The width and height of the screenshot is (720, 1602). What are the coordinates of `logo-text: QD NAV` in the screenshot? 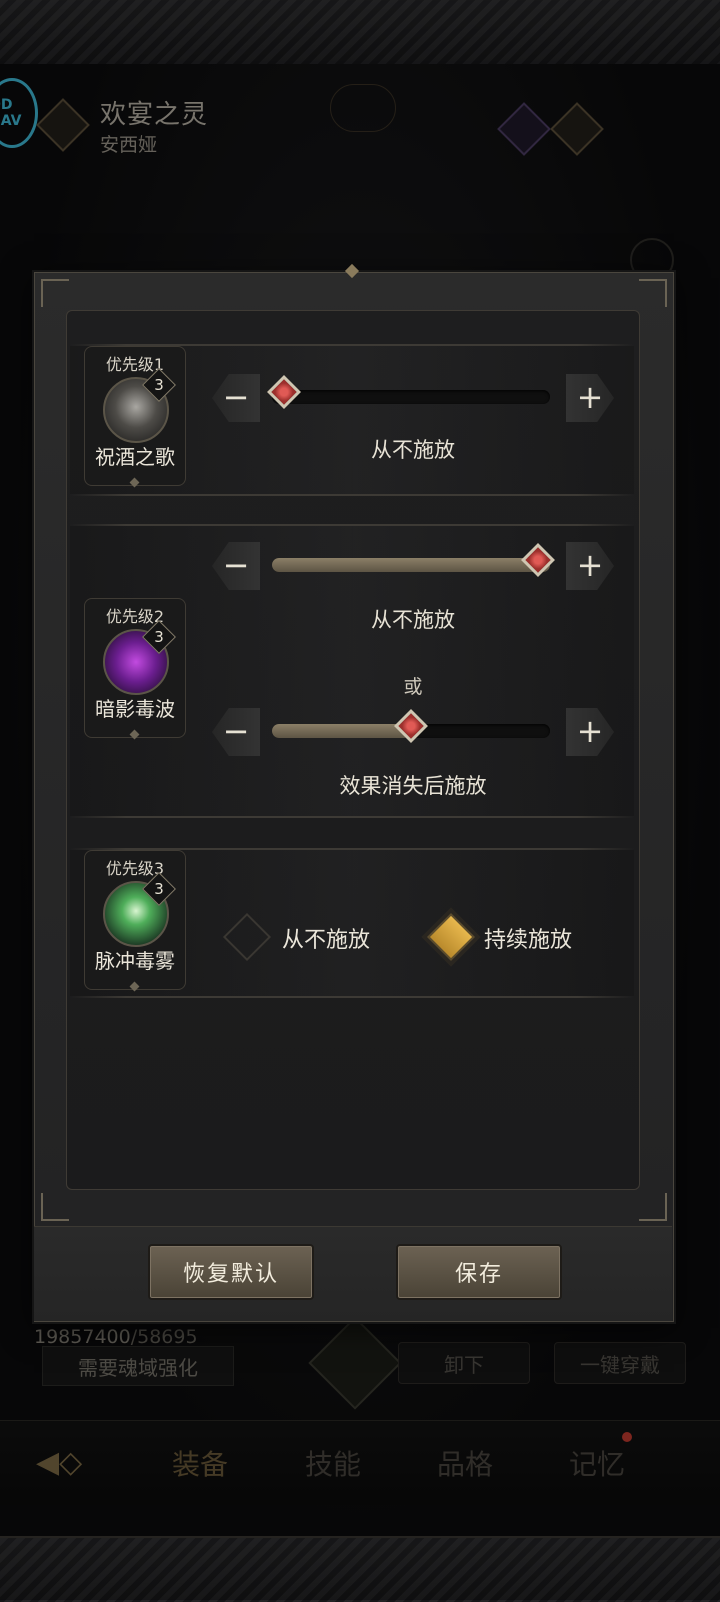 It's located at (11, 113).